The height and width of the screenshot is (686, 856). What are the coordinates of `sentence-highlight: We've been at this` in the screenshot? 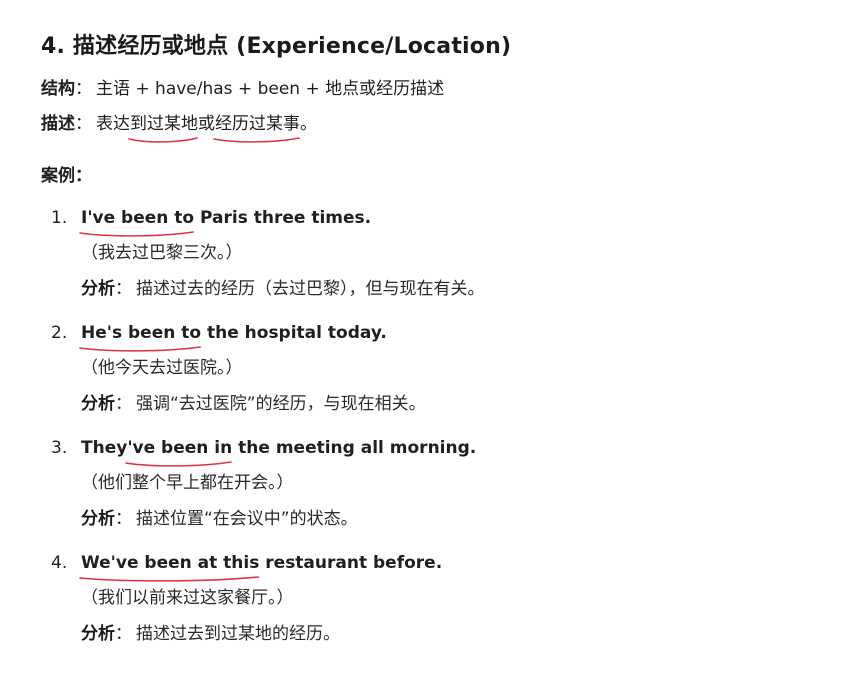 It's located at (170, 563).